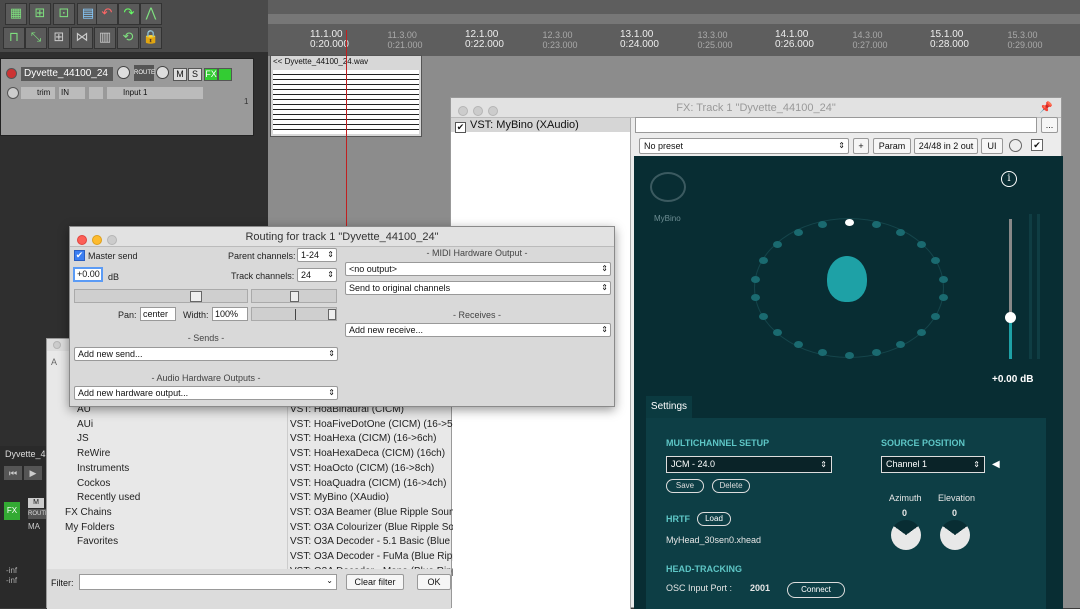  Describe the element at coordinates (371, 556) in the screenshot. I see `browser-plugin-item: VST: O3A Decoder - FuMa (Blue Ripp` at that location.